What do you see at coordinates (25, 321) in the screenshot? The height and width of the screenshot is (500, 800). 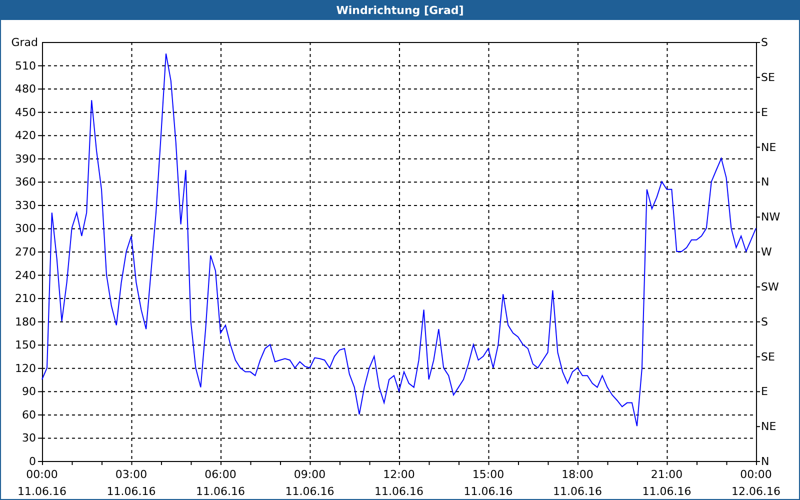 I see `y-tick-label: 180` at bounding box center [25, 321].